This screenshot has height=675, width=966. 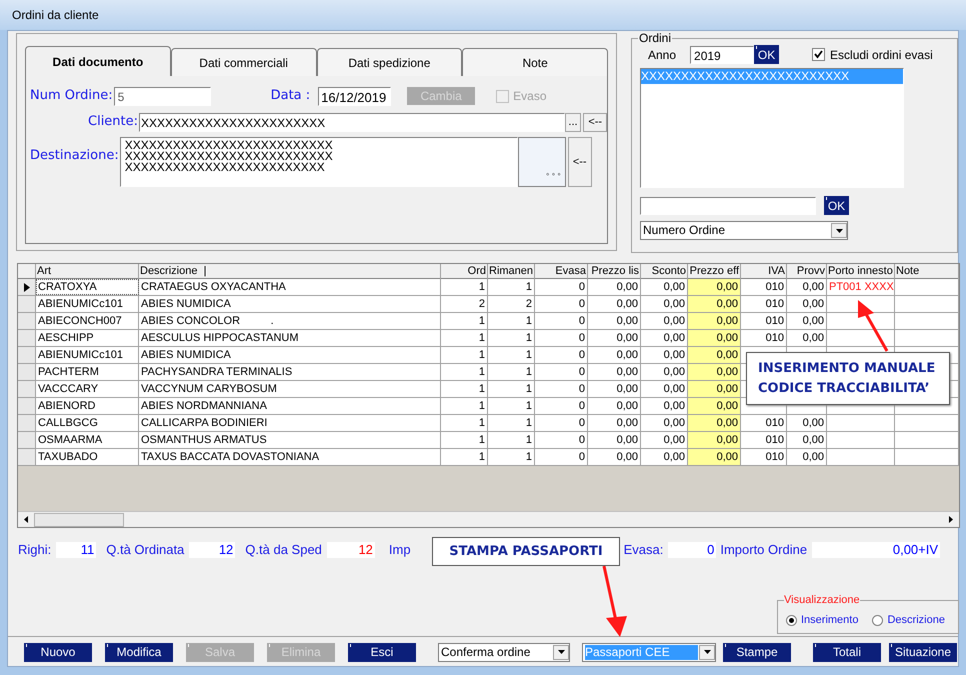 What do you see at coordinates (290, 338) in the screenshot?
I see `table-cell: AESCULUS HIPPOCASTANUM` at bounding box center [290, 338].